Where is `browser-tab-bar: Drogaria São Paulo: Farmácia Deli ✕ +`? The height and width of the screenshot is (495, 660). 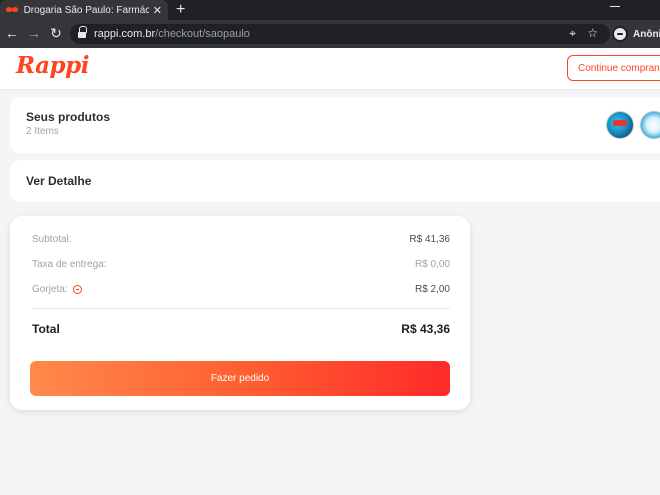
browser-tab-bar: Drogaria São Paulo: Farmácia Deli ✕ + is located at coordinates (330, 10).